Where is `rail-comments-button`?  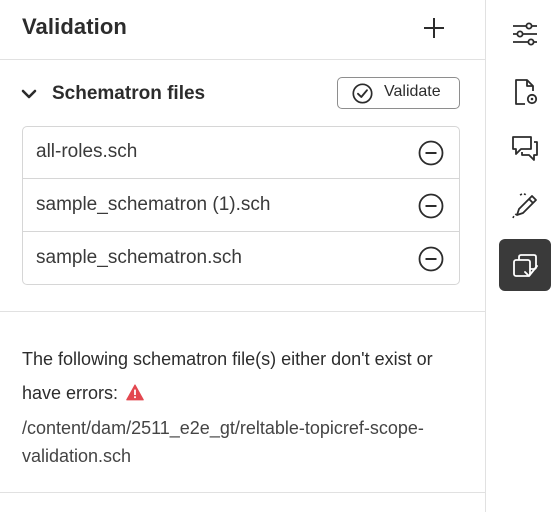 rail-comments-button is located at coordinates (525, 148).